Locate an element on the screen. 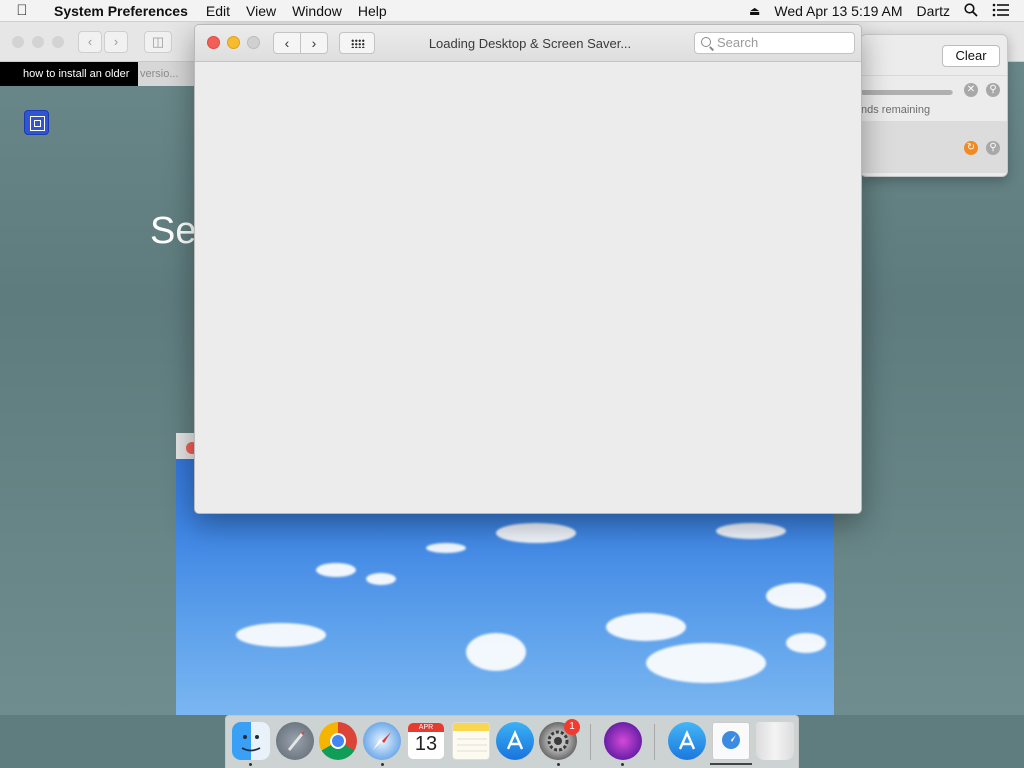  eject-icon: ⏏ is located at coordinates (754, 11).